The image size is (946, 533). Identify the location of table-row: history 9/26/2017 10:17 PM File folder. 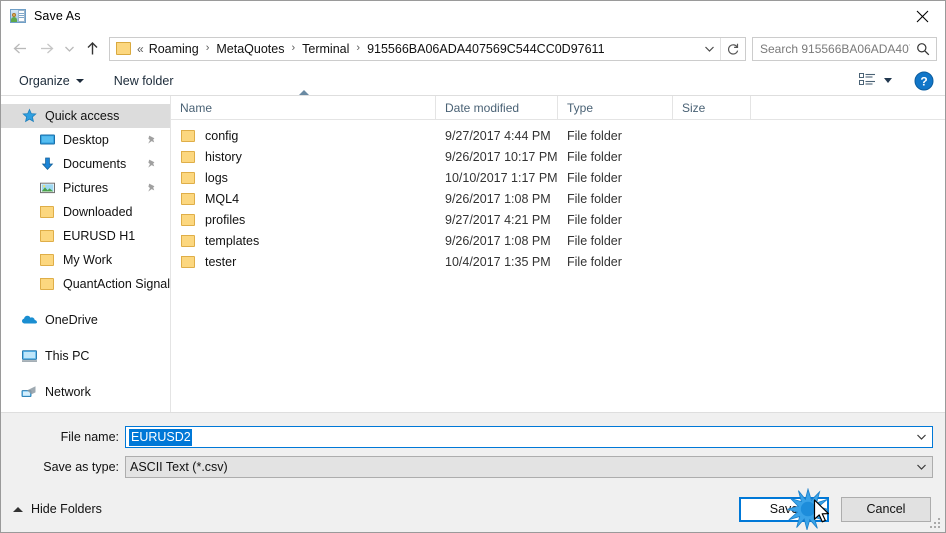
(558, 156).